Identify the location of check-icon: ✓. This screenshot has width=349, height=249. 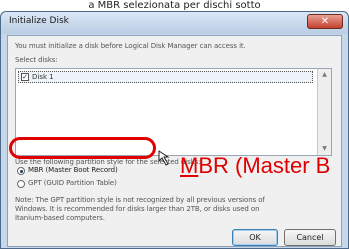
(25, 77).